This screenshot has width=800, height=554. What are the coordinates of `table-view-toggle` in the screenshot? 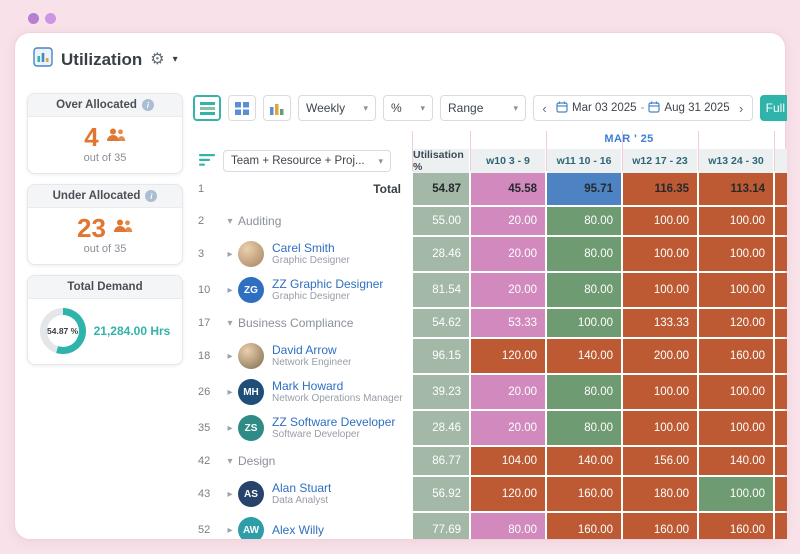 It's located at (207, 108).